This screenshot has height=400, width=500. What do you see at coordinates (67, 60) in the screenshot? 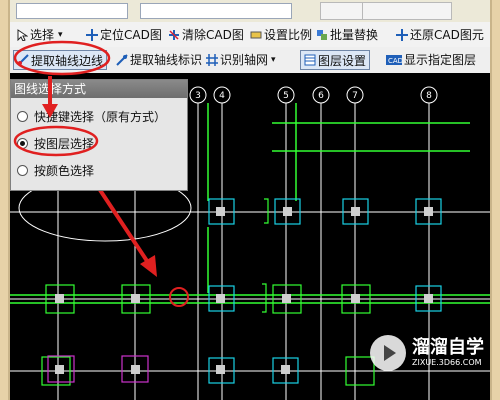
I see `extract-axis-edge-label: 提取轴线边线` at bounding box center [67, 60].